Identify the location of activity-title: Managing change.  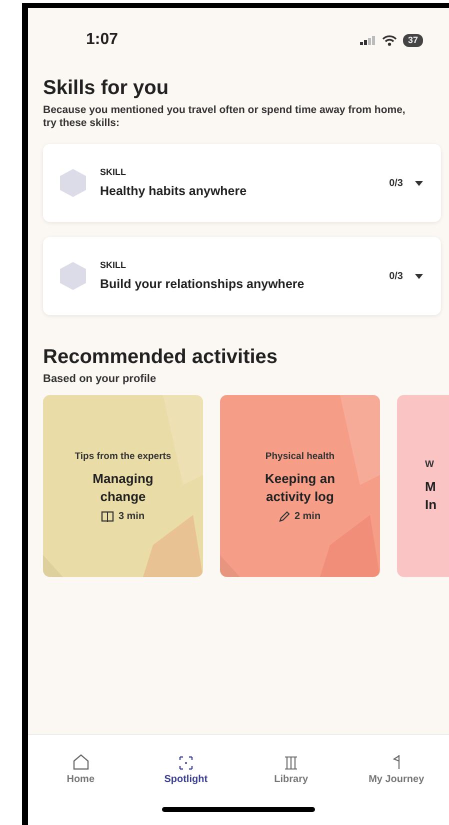
(123, 488).